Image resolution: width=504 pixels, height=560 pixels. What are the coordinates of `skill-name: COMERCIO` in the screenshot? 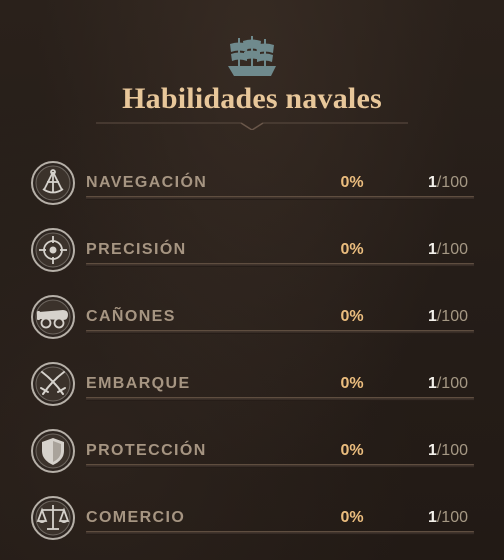 It's located at (136, 517).